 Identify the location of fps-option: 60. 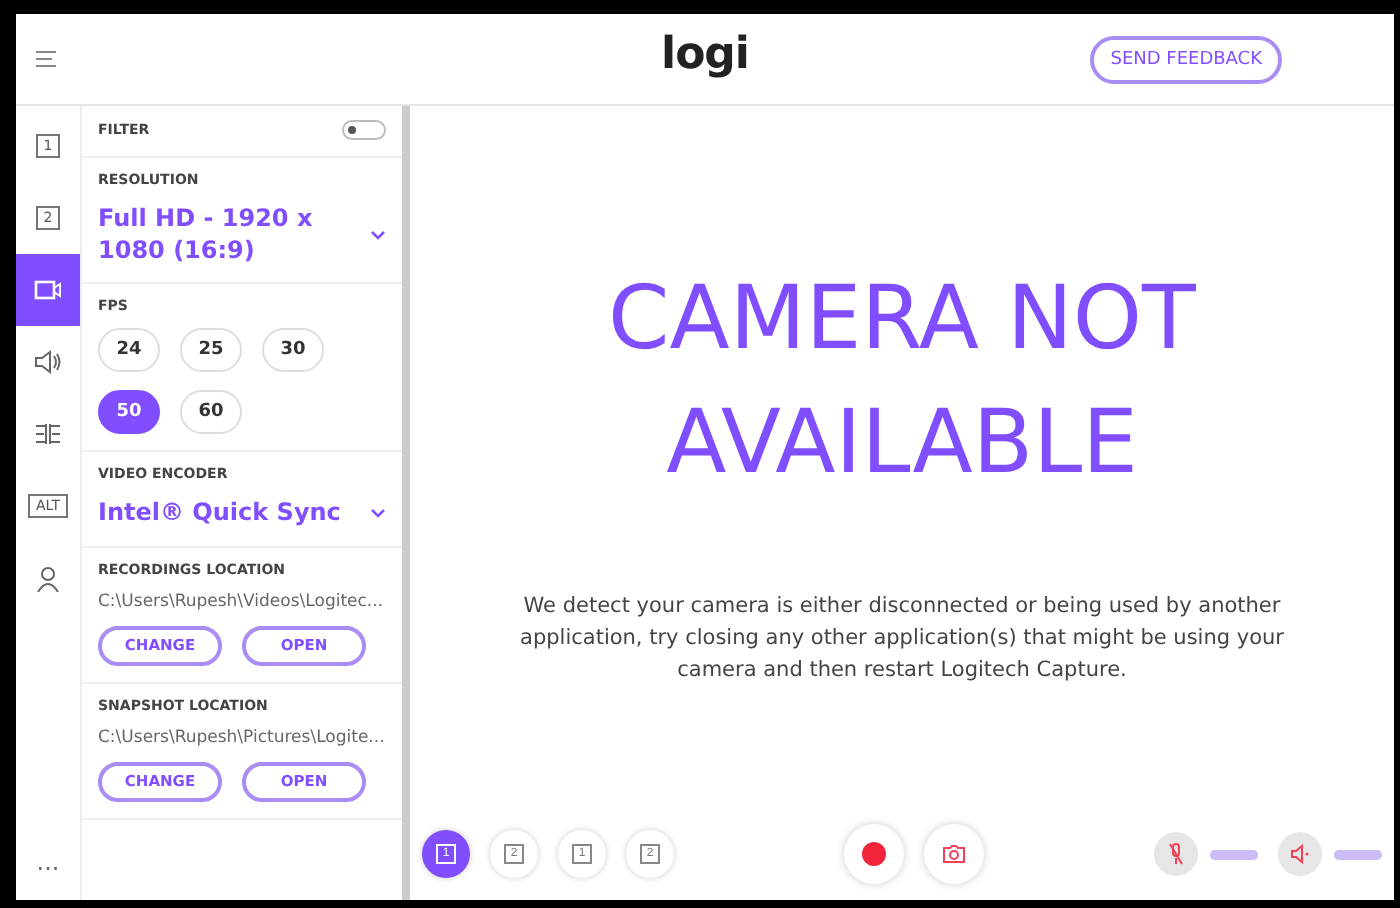
(211, 412).